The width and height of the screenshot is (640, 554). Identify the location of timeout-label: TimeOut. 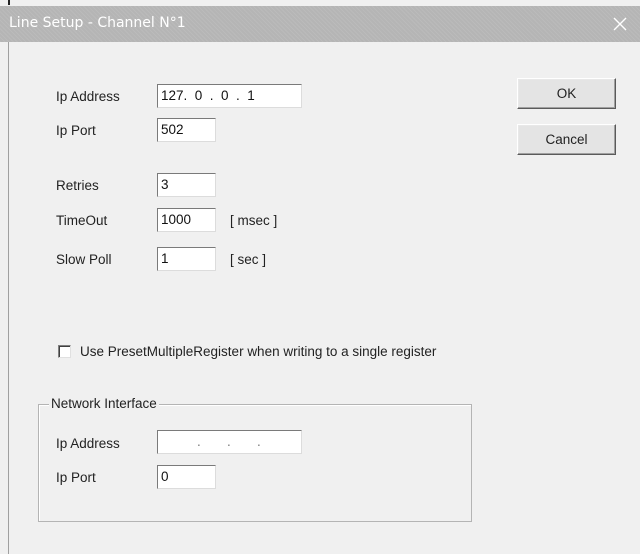
(82, 220).